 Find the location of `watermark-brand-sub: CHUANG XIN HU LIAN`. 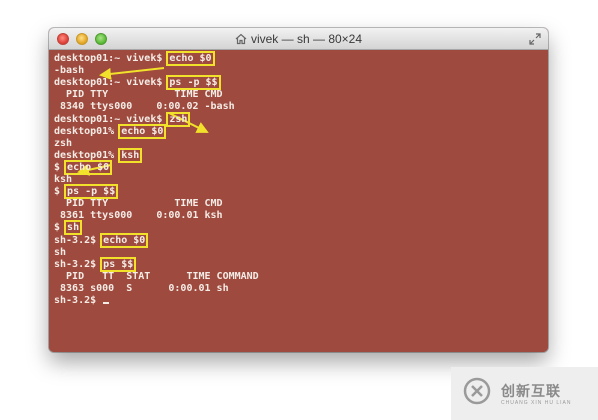

watermark-brand-sub: CHUANG XIN HU LIAN is located at coordinates (536, 403).